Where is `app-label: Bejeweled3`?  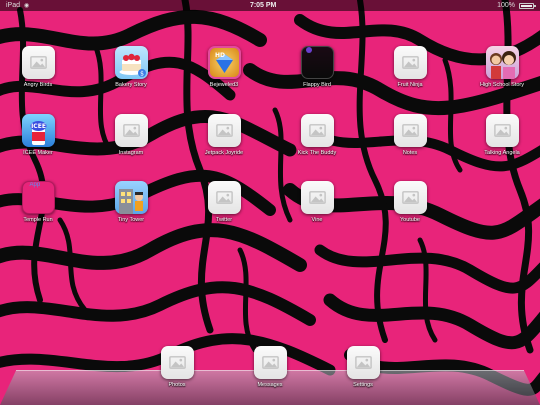
app-label: Bejeweled3 is located at coordinates (224, 85).